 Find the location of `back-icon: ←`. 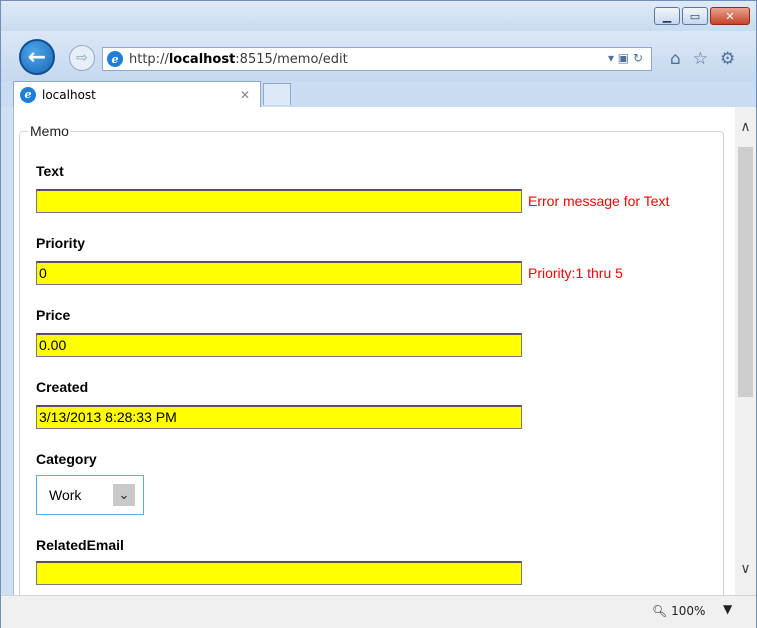

back-icon: ← is located at coordinates (37, 57).